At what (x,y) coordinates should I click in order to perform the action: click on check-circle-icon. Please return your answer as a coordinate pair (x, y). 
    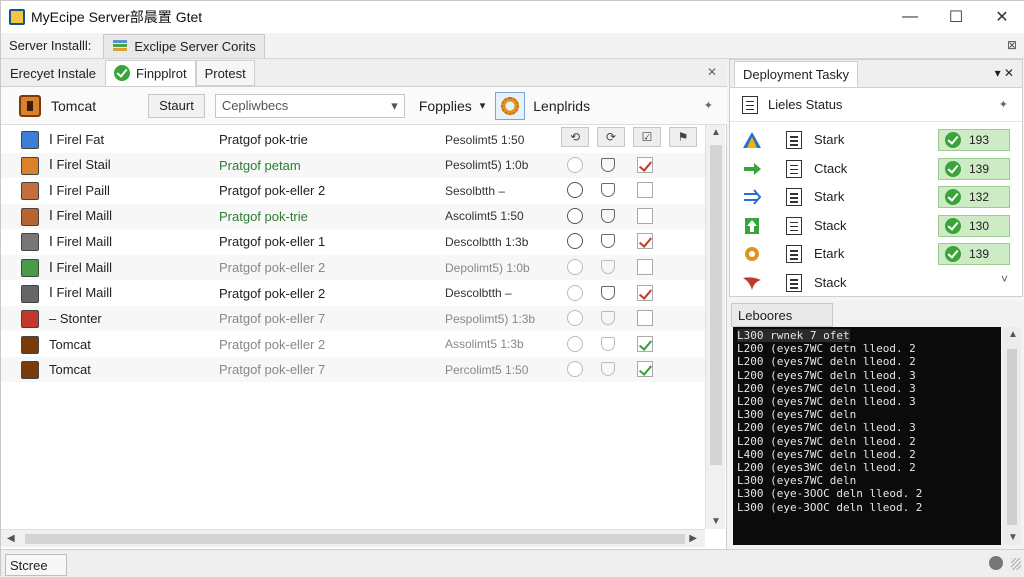
    Looking at the image, I should click on (953, 140).